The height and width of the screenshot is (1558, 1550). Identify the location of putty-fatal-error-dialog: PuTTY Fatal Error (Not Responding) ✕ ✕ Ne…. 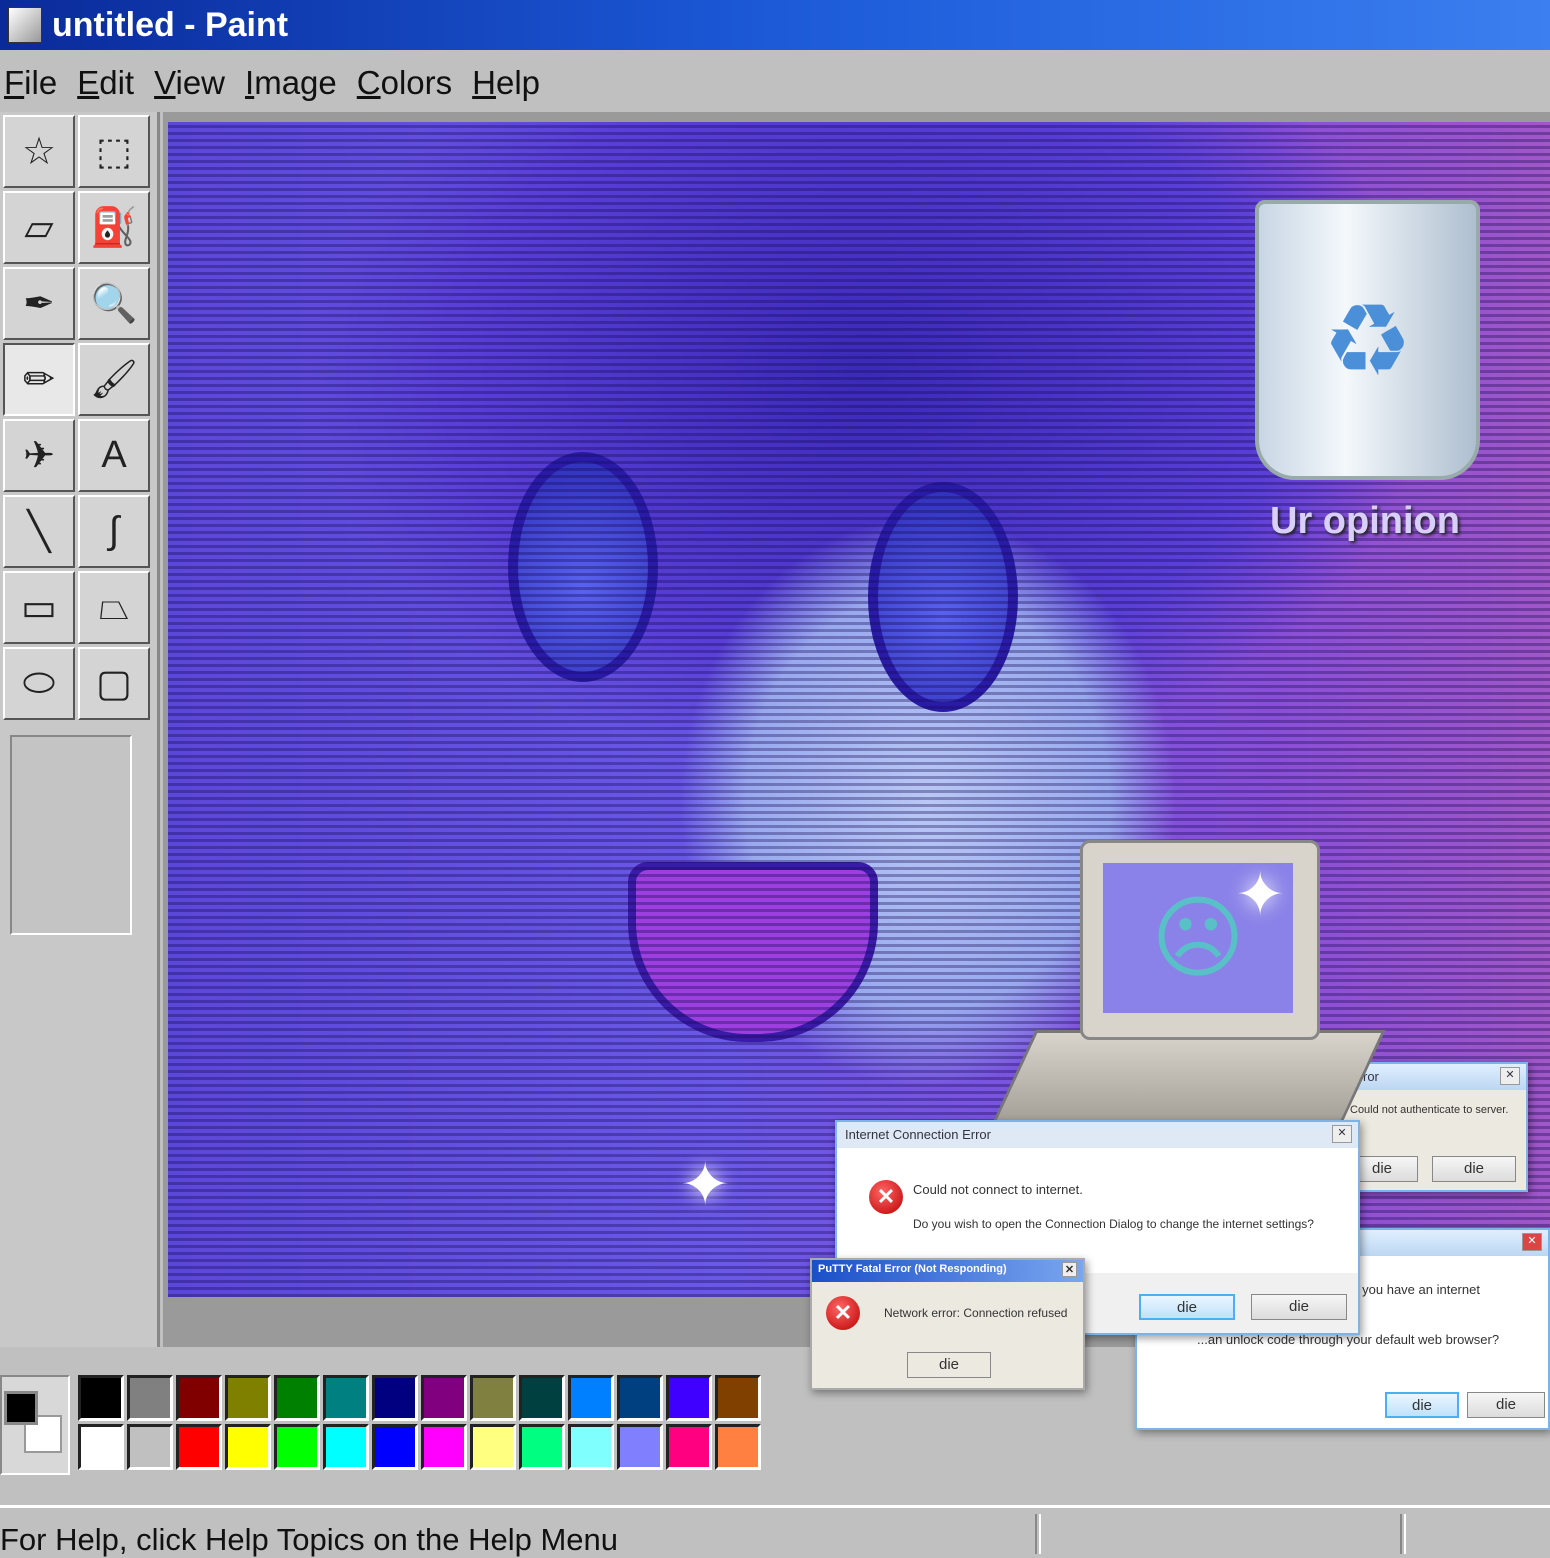
(947, 1324).